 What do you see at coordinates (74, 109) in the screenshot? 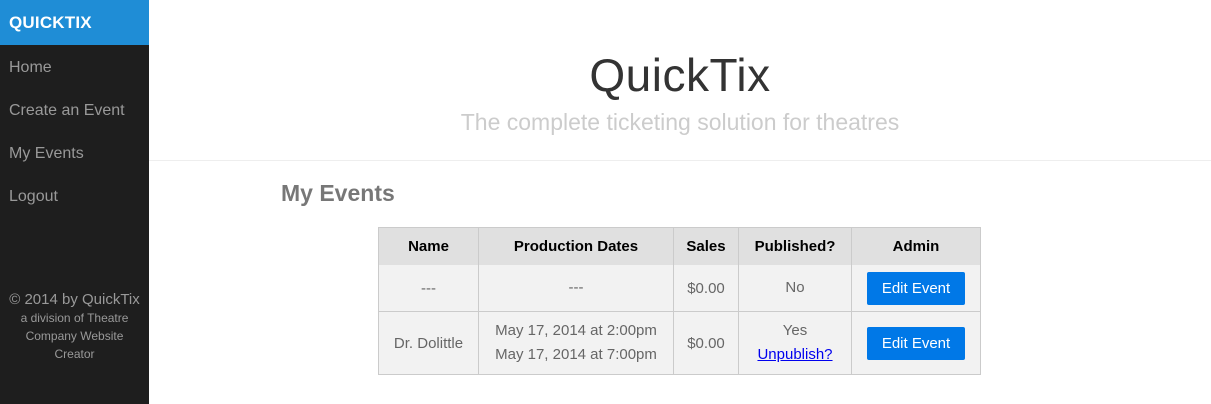
I see `sidebar-item-create-event: Create an Event` at bounding box center [74, 109].